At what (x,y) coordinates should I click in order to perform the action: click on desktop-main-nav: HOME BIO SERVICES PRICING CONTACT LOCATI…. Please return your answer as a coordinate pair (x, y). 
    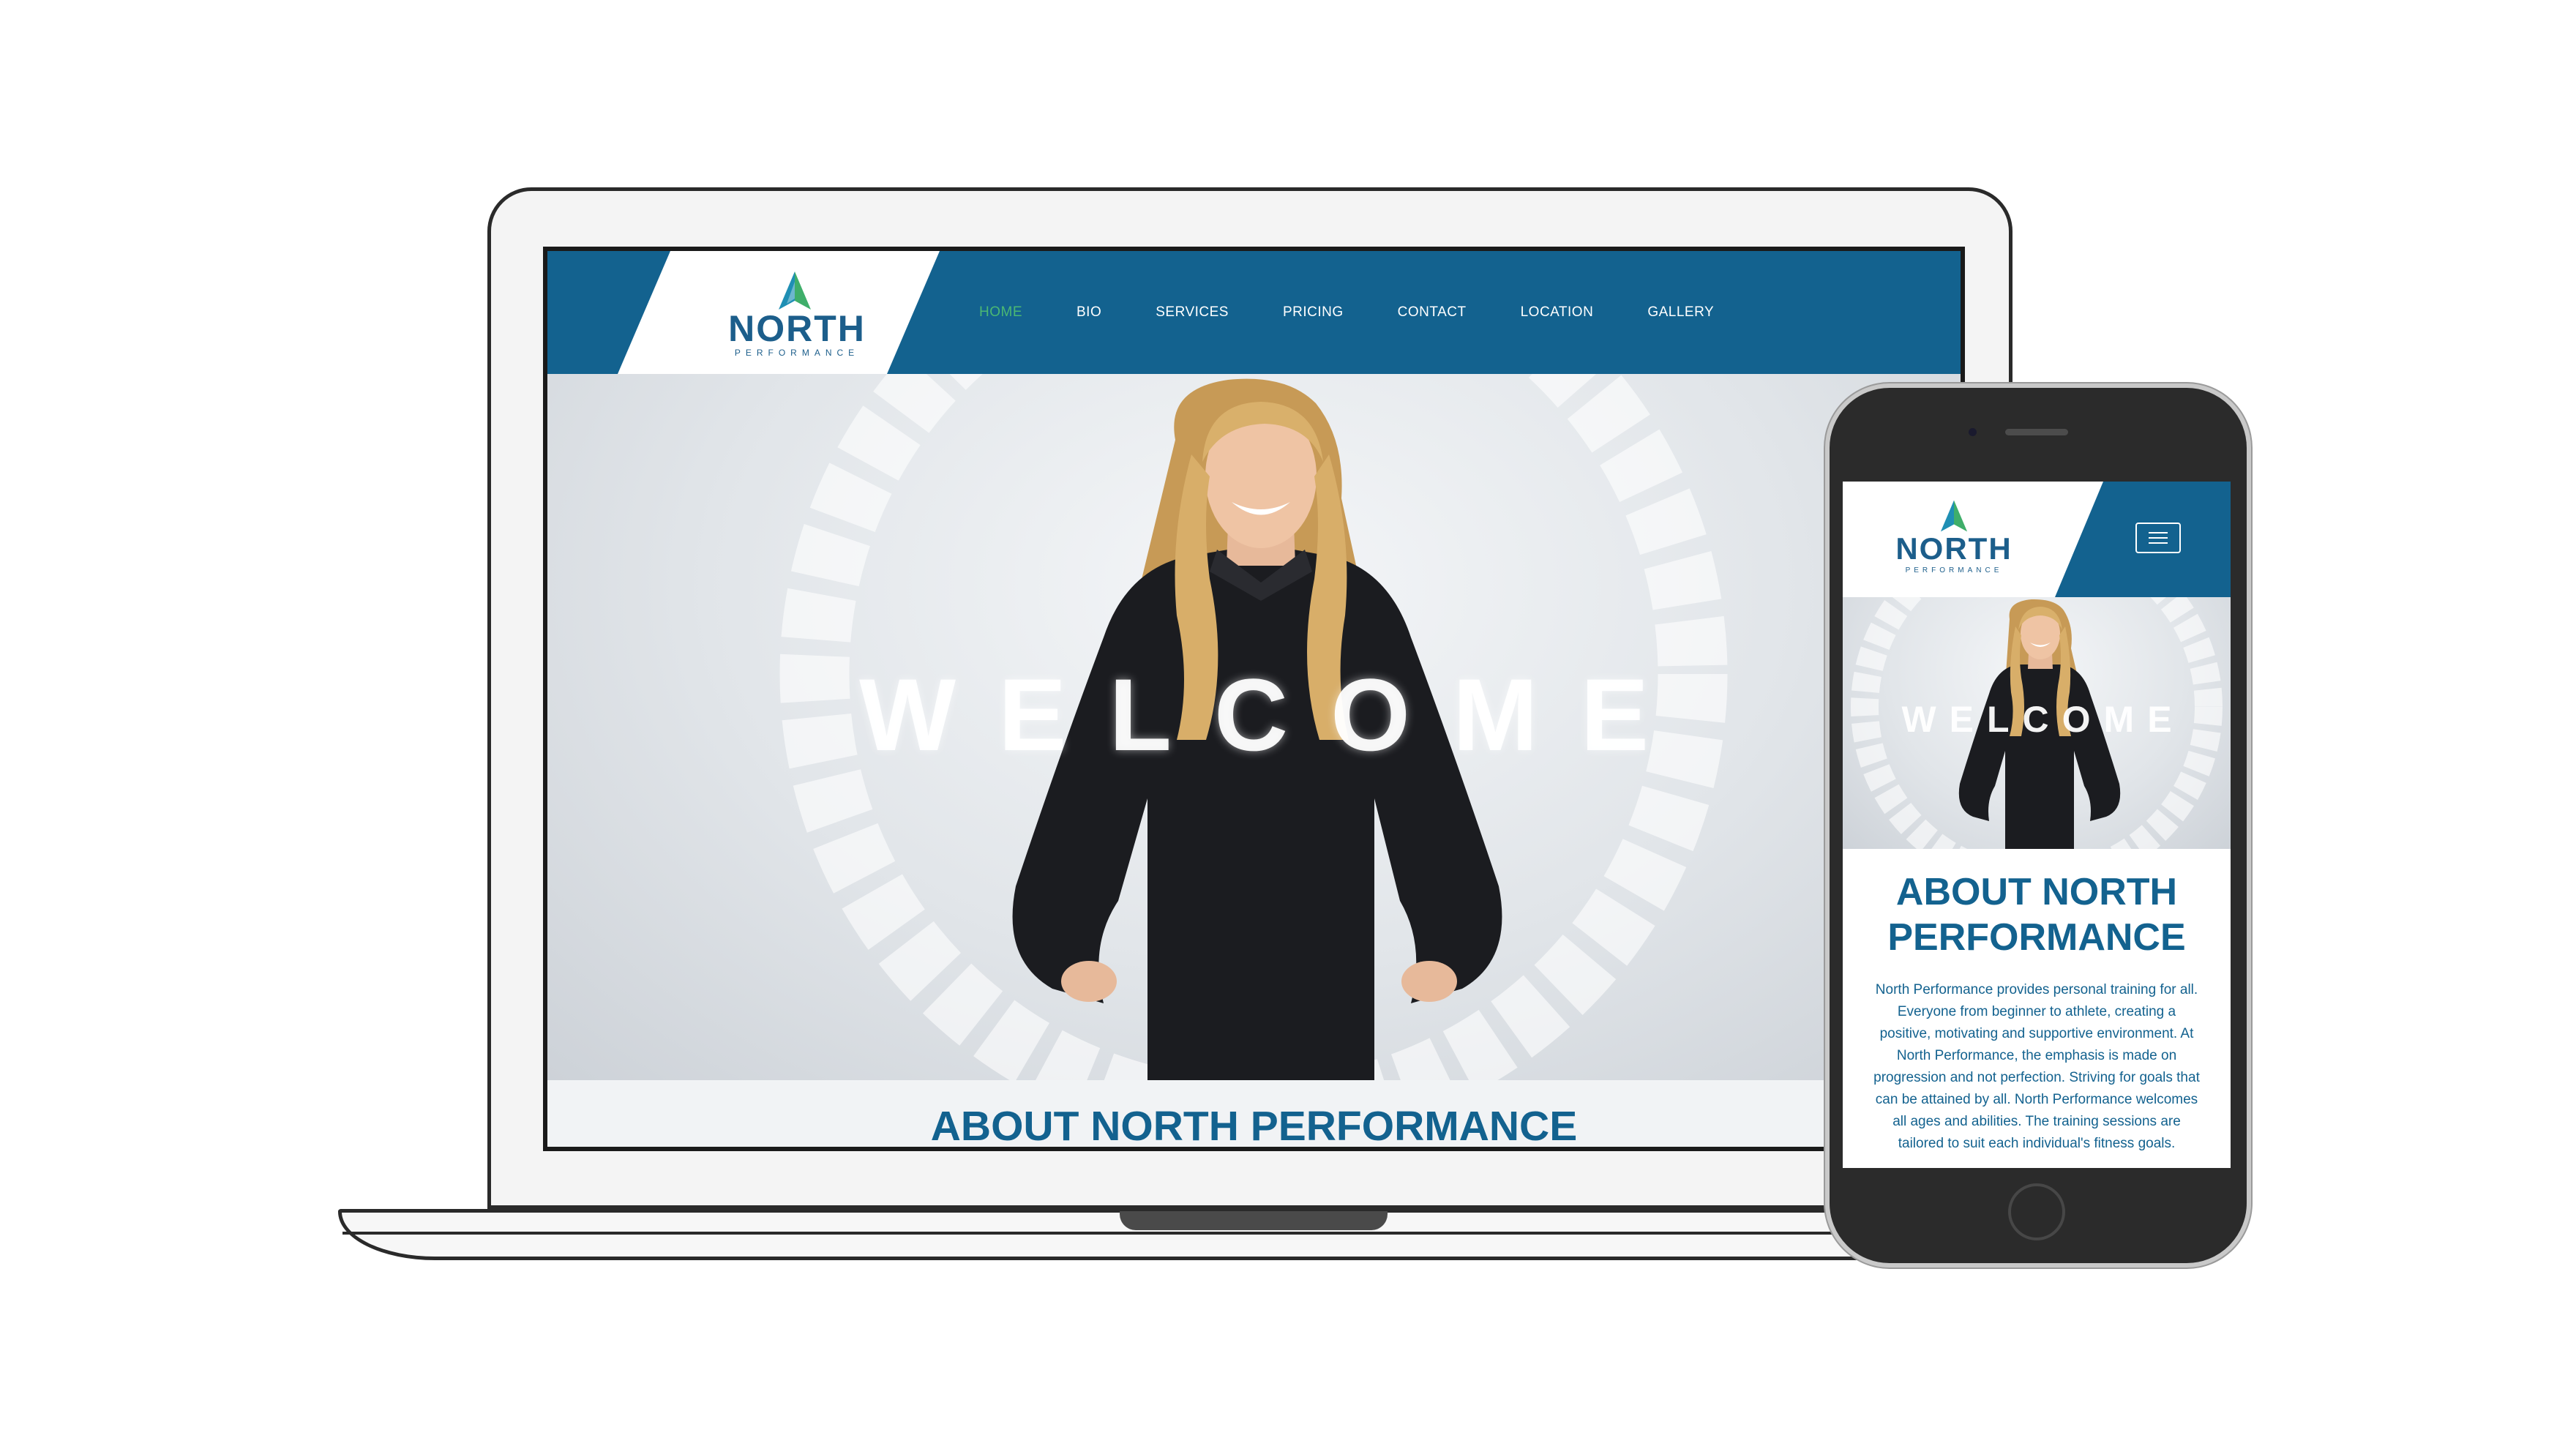
    Looking at the image, I should click on (1373, 312).